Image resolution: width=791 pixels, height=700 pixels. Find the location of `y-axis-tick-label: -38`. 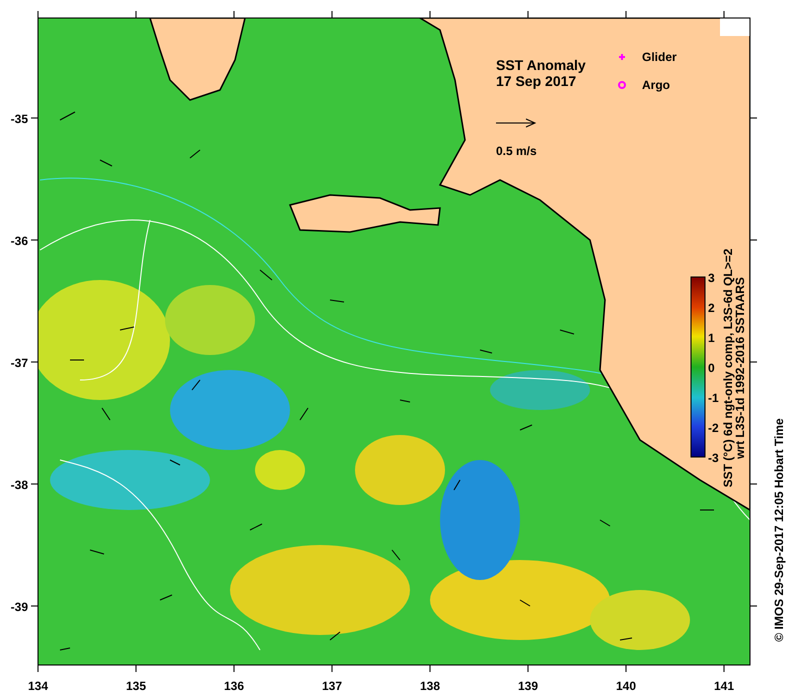

y-axis-tick-label: -38 is located at coordinates (19, 485).